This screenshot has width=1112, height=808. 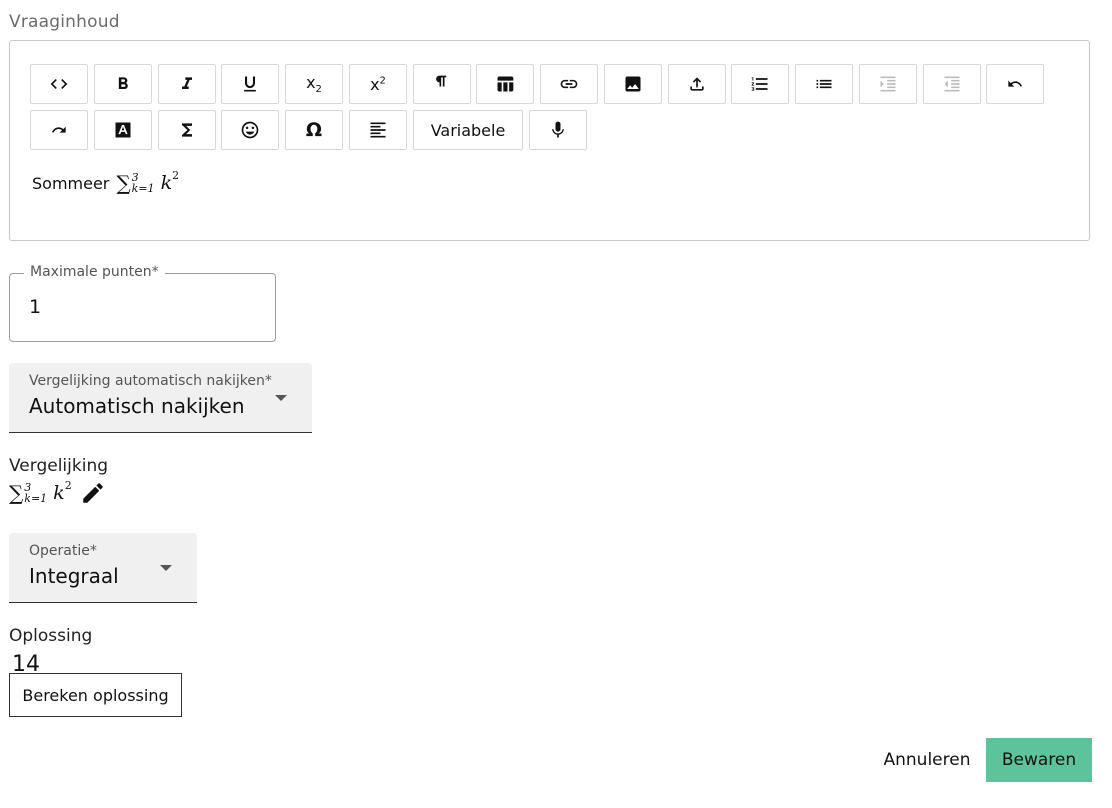 What do you see at coordinates (51, 636) in the screenshot?
I see `solution-label: Oplossing` at bounding box center [51, 636].